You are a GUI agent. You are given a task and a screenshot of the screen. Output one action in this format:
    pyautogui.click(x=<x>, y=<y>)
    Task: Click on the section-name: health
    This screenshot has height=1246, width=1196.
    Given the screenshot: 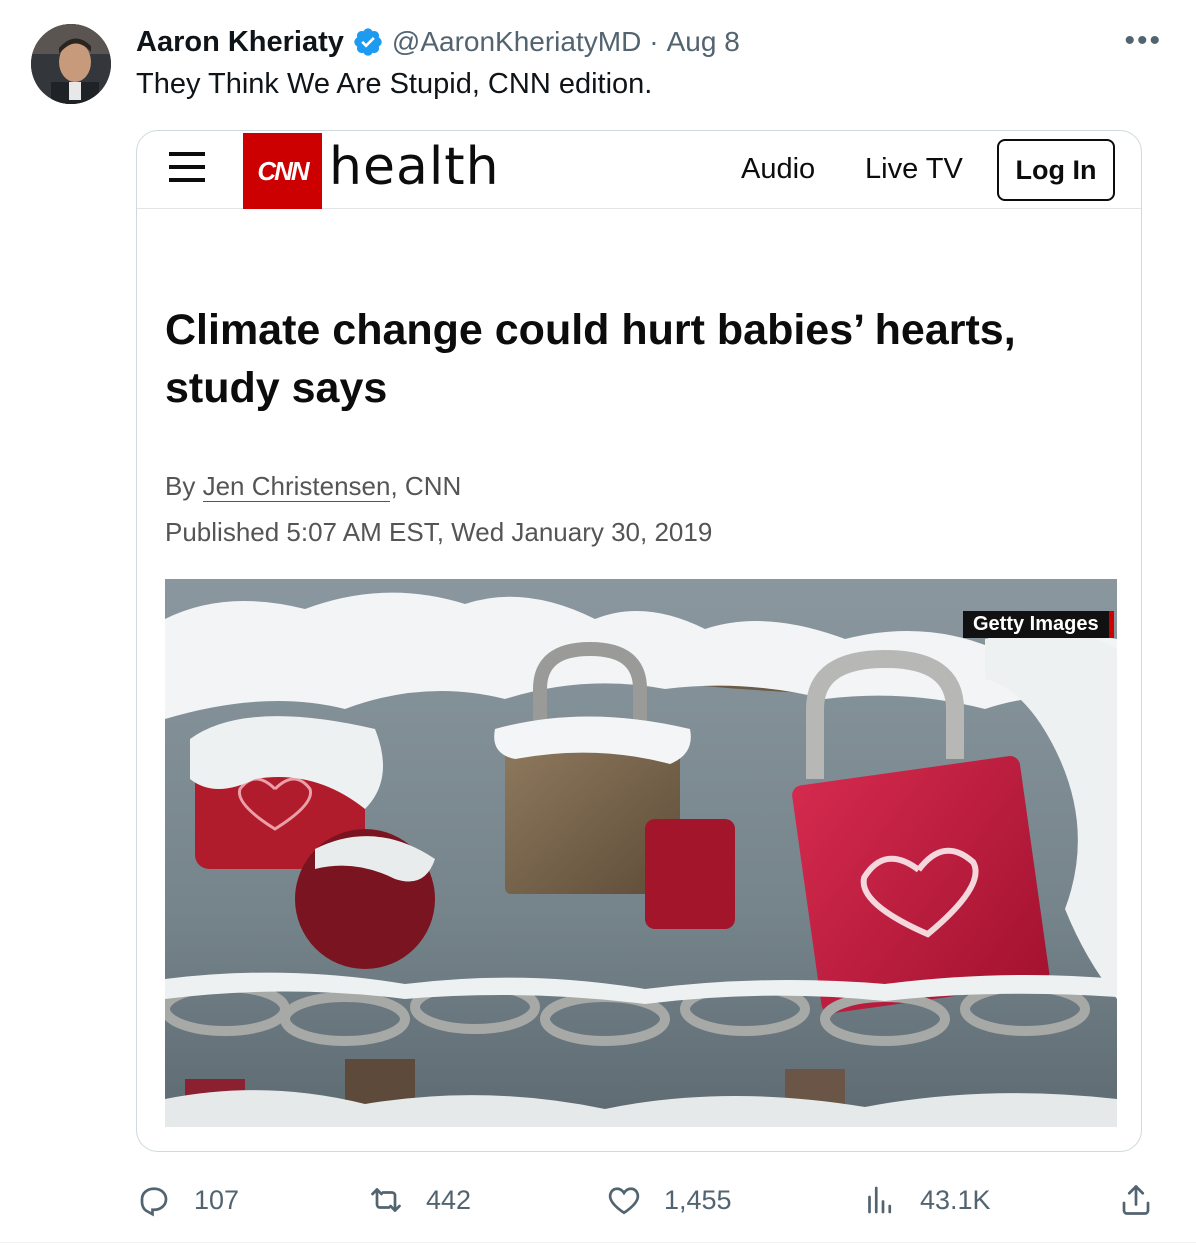 What is the action you would take?
    pyautogui.click(x=414, y=167)
    